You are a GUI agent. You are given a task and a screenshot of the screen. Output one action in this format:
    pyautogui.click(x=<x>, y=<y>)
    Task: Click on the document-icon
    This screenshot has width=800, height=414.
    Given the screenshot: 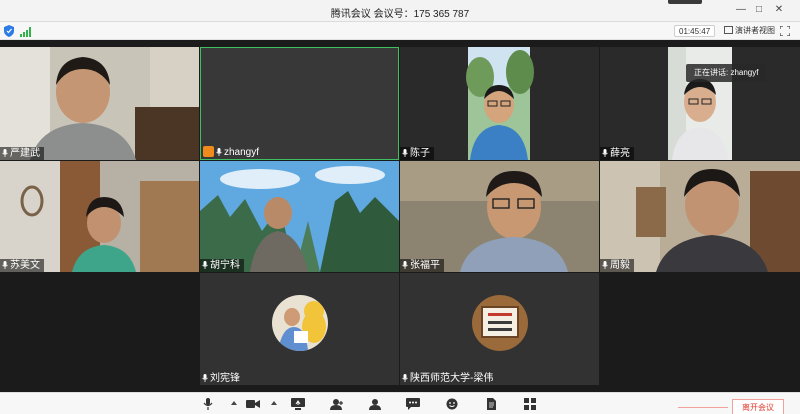 What is the action you would take?
    pyautogui.click(x=491, y=404)
    